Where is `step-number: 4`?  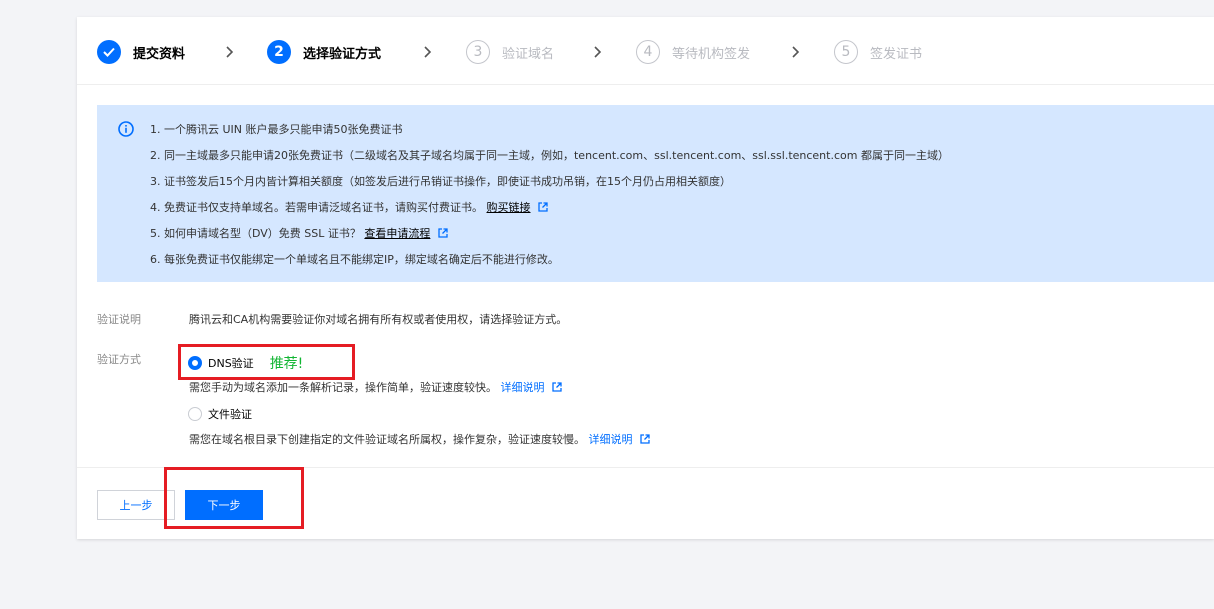
step-number: 4 is located at coordinates (648, 52).